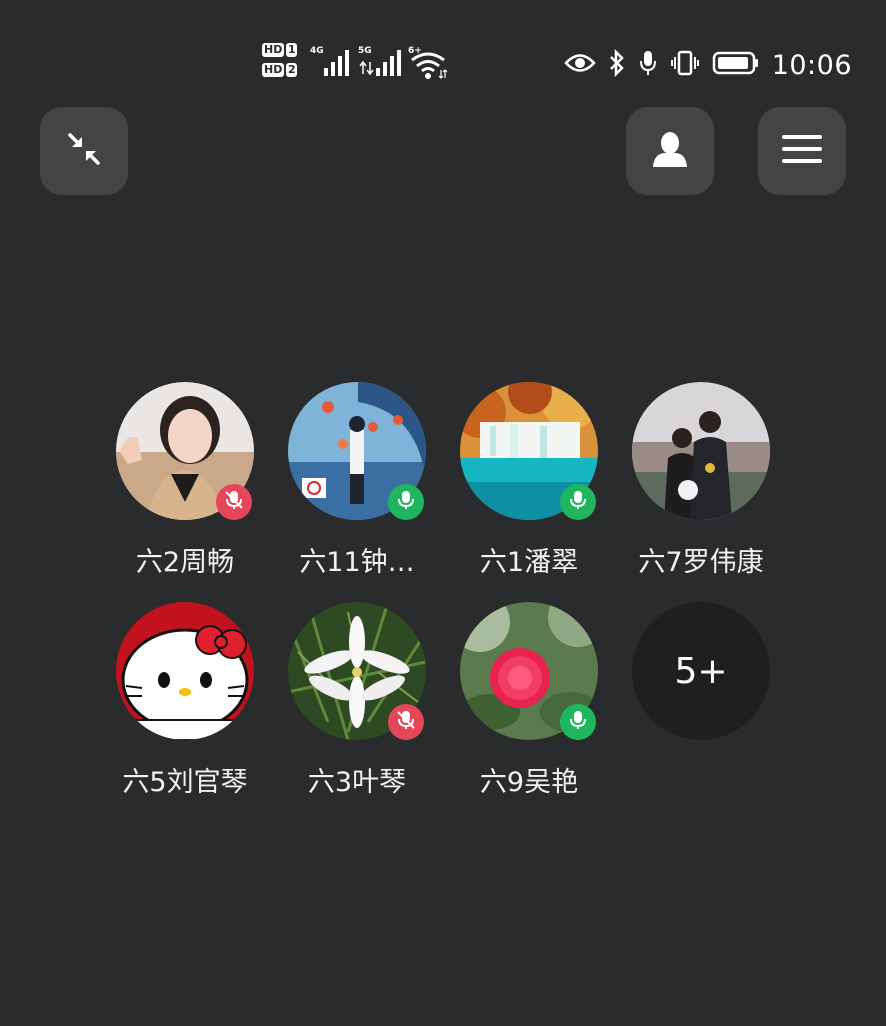 This screenshot has height=1026, width=886. Describe the element at coordinates (648, 65) in the screenshot. I see `microphone-status-icon` at that location.